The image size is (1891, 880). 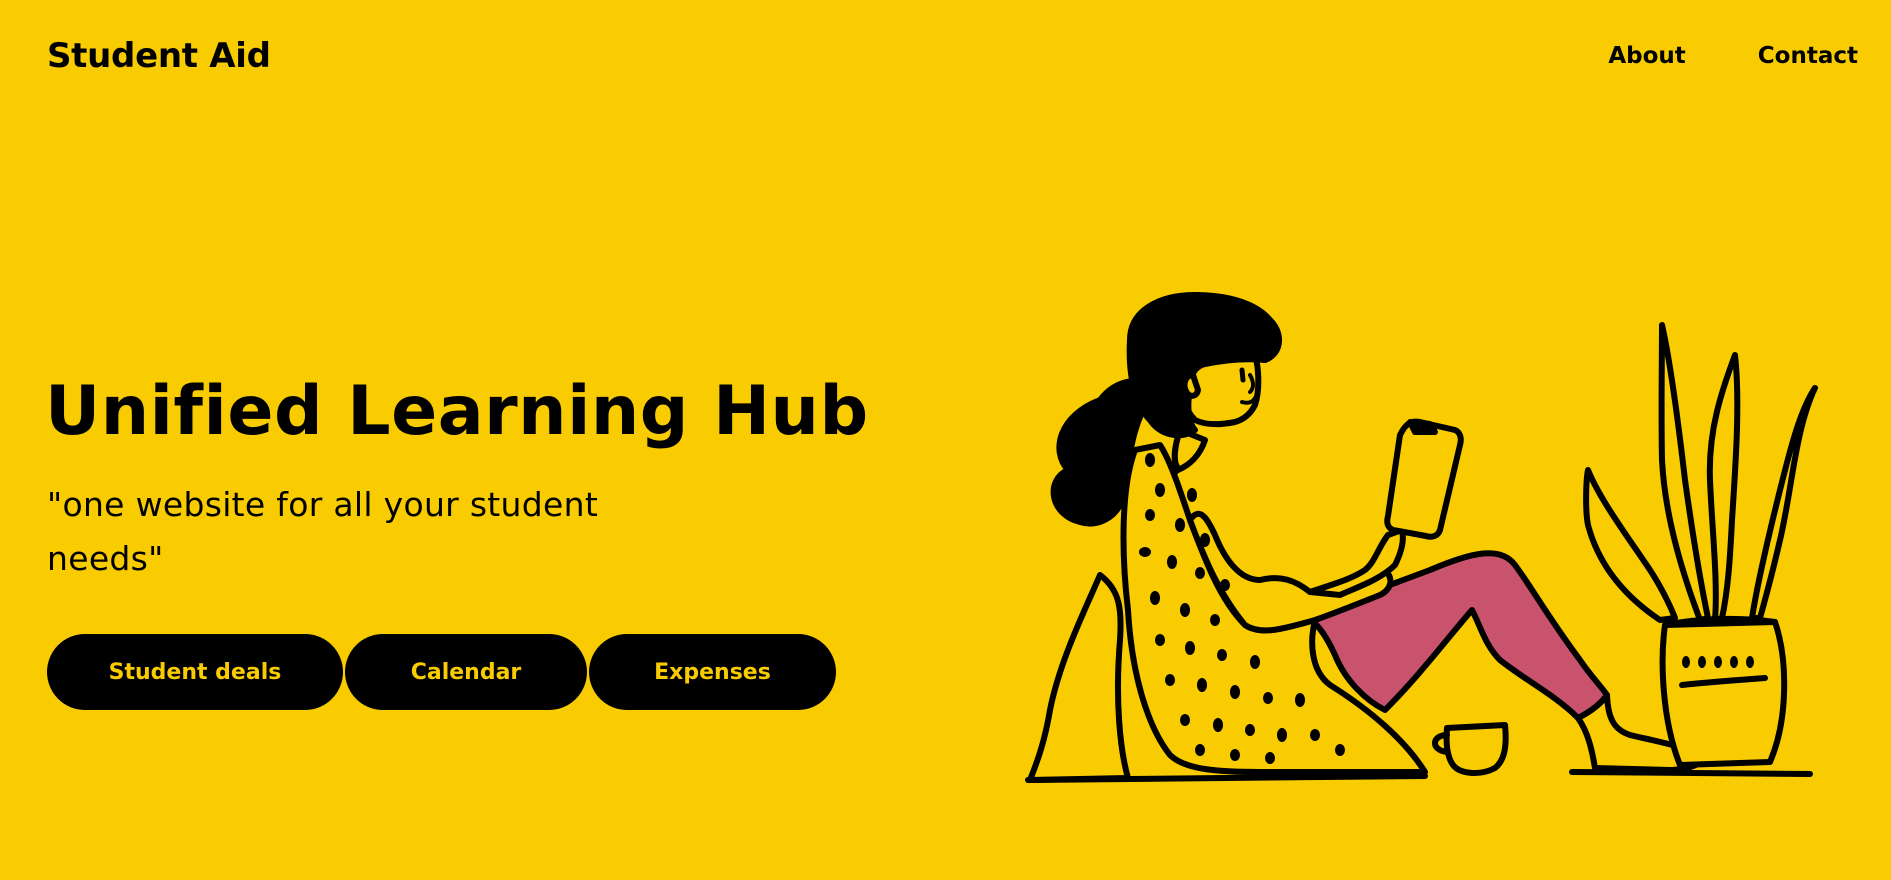 I want to click on nav-contact-link: Contact, so click(x=1808, y=56).